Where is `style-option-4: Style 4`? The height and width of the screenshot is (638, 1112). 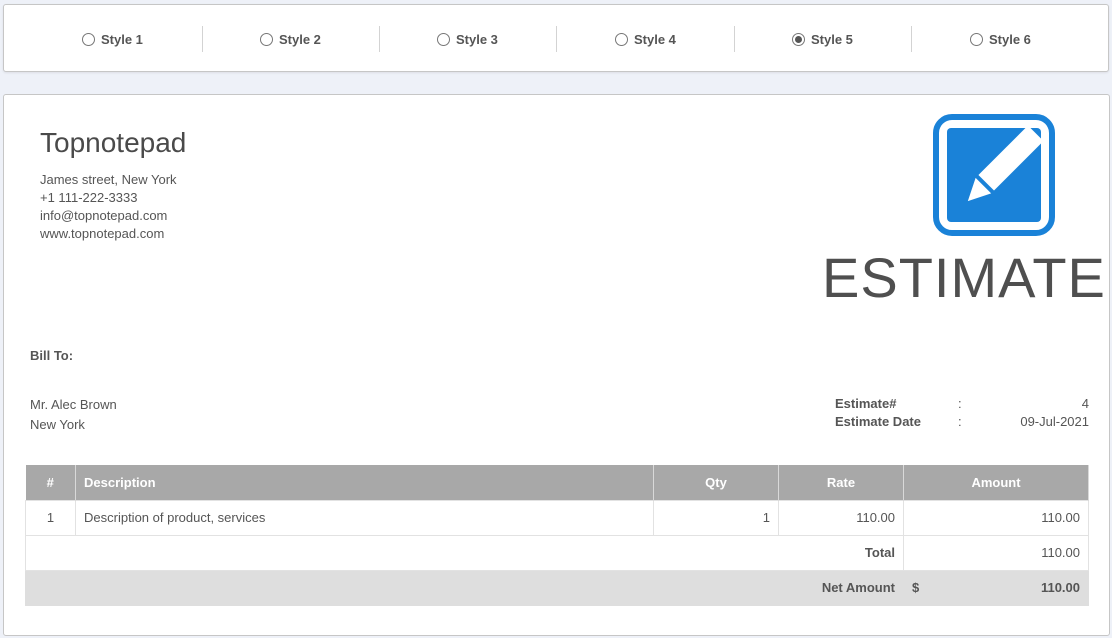
style-option-4: Style 4 is located at coordinates (645, 39).